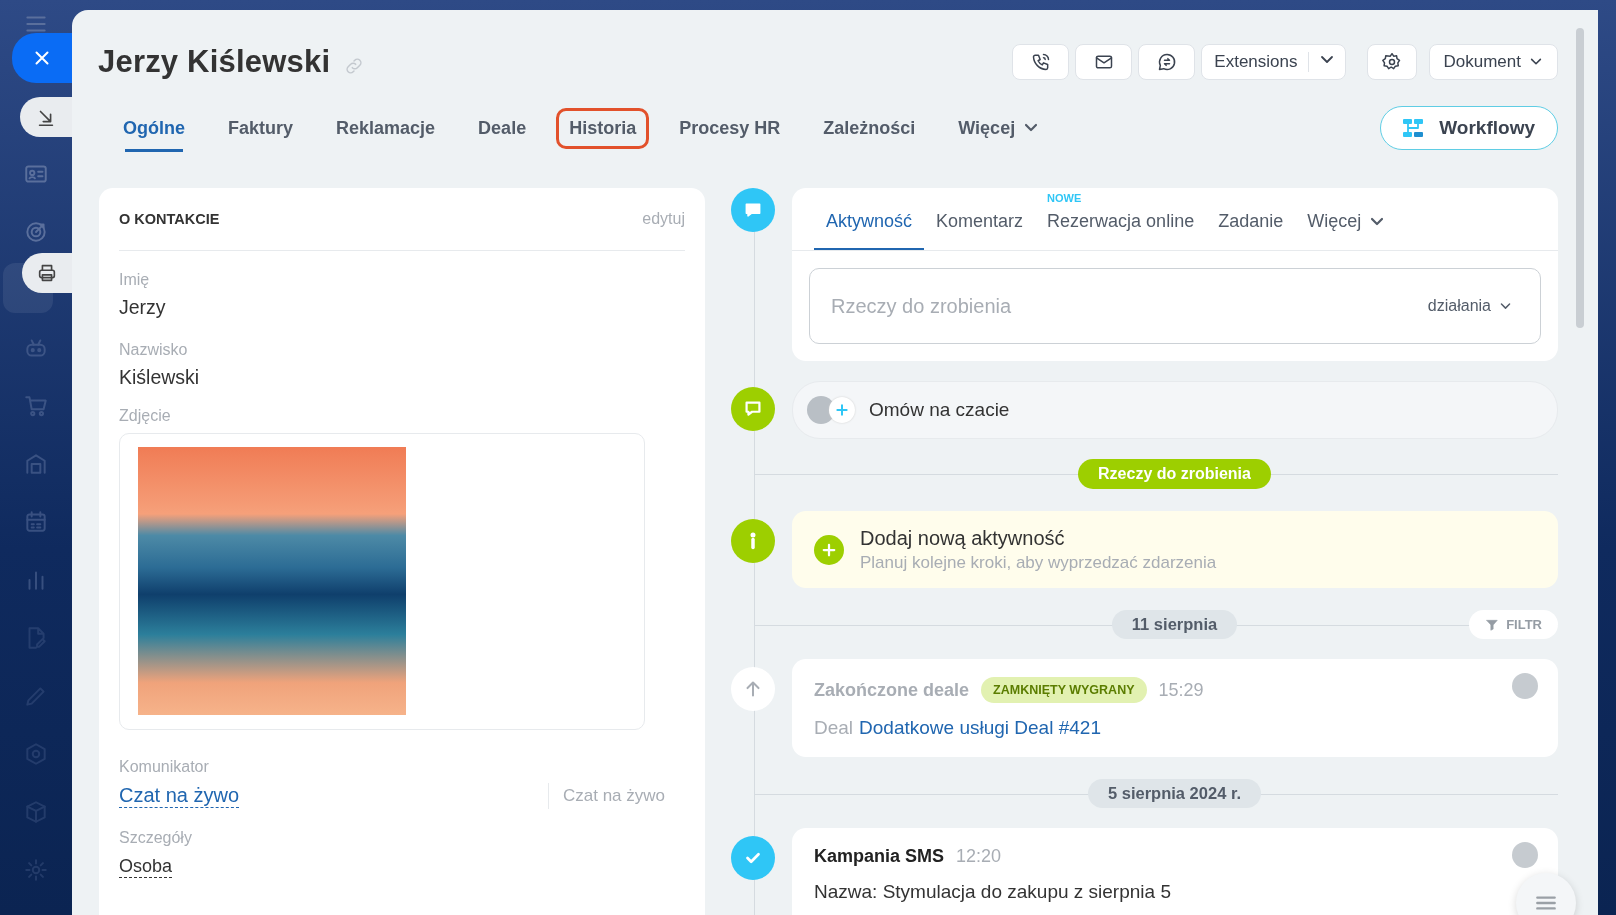 This screenshot has width=1616, height=915. What do you see at coordinates (42, 58) in the screenshot?
I see `close-button` at bounding box center [42, 58].